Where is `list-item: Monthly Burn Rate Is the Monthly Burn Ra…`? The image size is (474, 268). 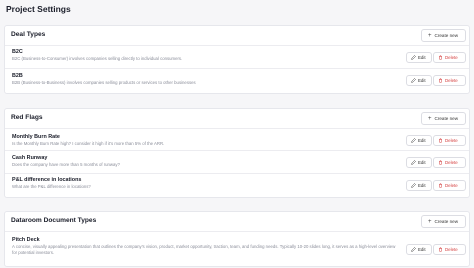
list-item: Monthly Burn Rate Is the Monthly Burn Ra… is located at coordinates (237, 140).